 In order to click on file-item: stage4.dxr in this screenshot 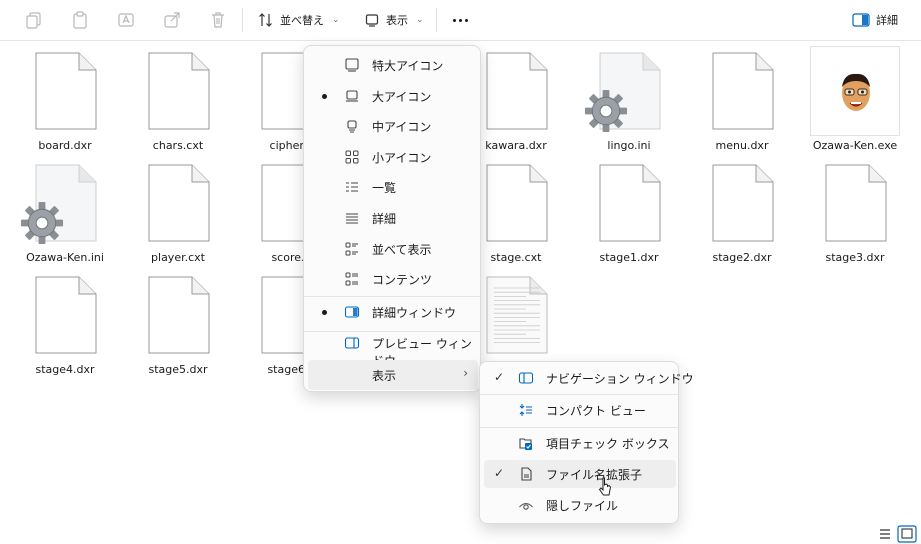, I will do `click(65, 323)`.